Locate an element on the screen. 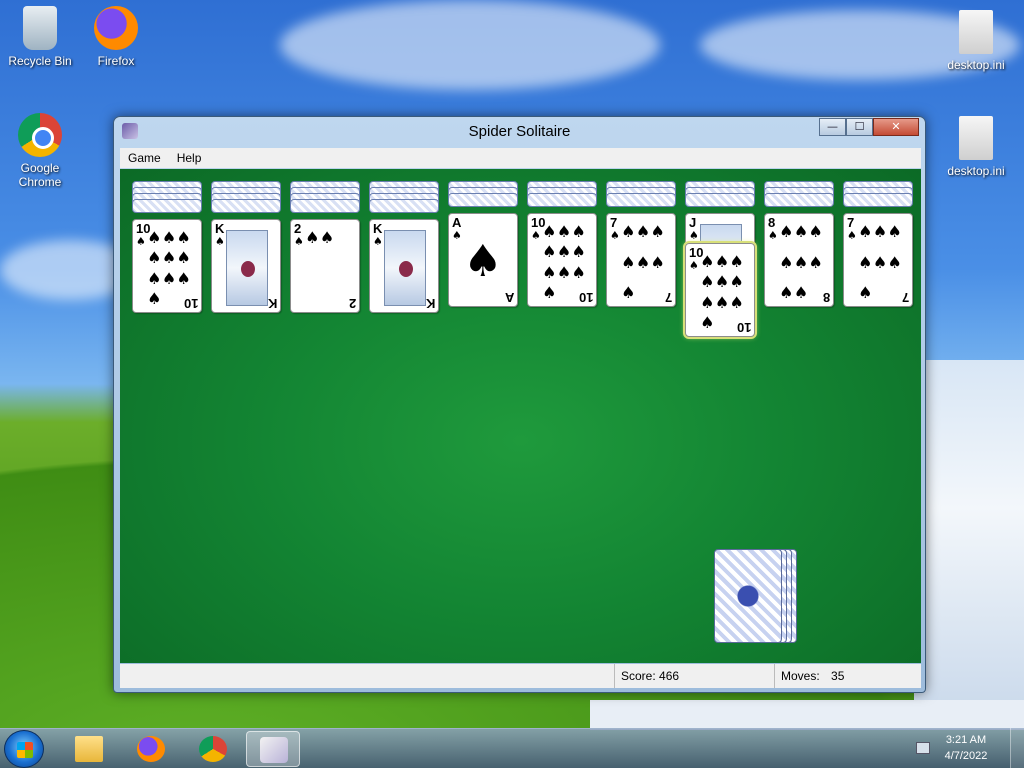 This screenshot has width=1024, height=768. menu-help: Help is located at coordinates (189, 158).